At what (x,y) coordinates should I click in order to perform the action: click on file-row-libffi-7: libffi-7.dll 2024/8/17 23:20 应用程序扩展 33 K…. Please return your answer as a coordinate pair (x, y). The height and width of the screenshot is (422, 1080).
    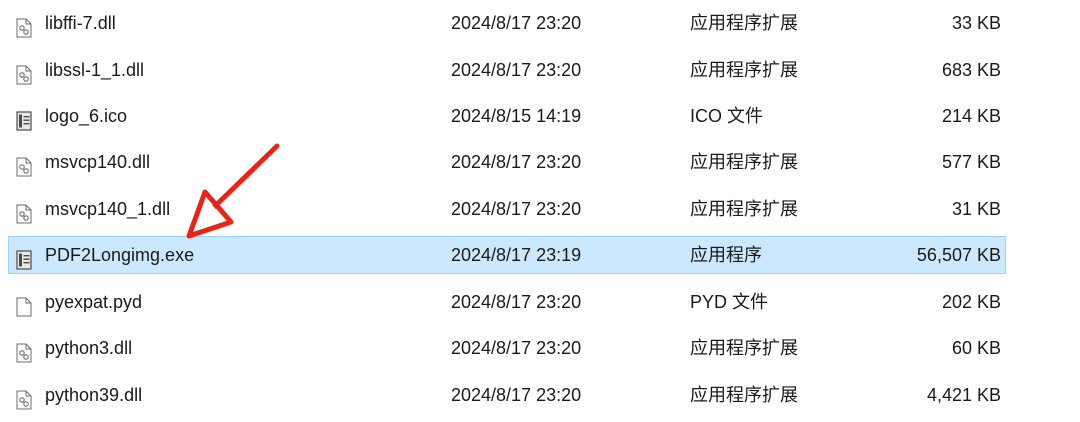
    Looking at the image, I should click on (507, 23).